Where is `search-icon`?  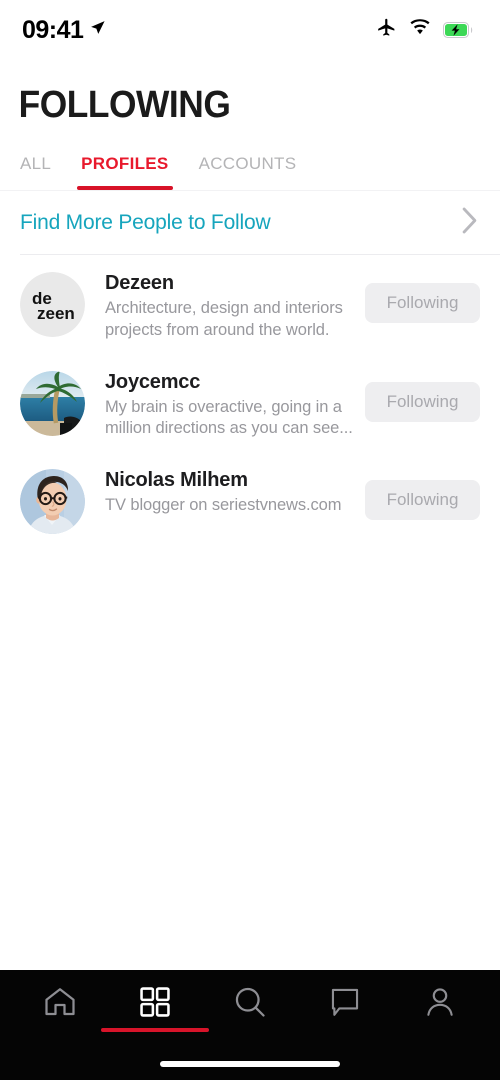 search-icon is located at coordinates (250, 1004).